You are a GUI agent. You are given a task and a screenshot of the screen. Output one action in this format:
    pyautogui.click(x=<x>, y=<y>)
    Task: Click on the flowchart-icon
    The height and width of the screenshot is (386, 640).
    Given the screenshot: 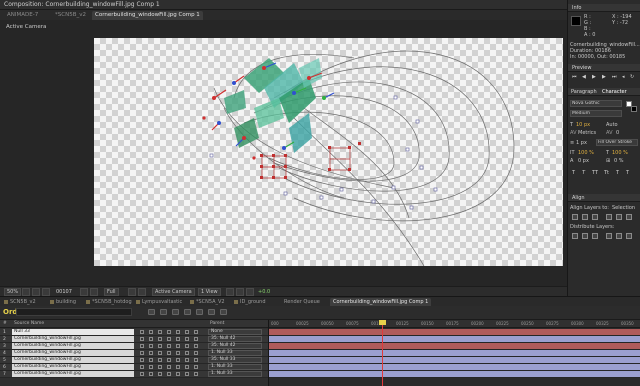 What is the action you would take?
    pyautogui.click(x=240, y=292)
    